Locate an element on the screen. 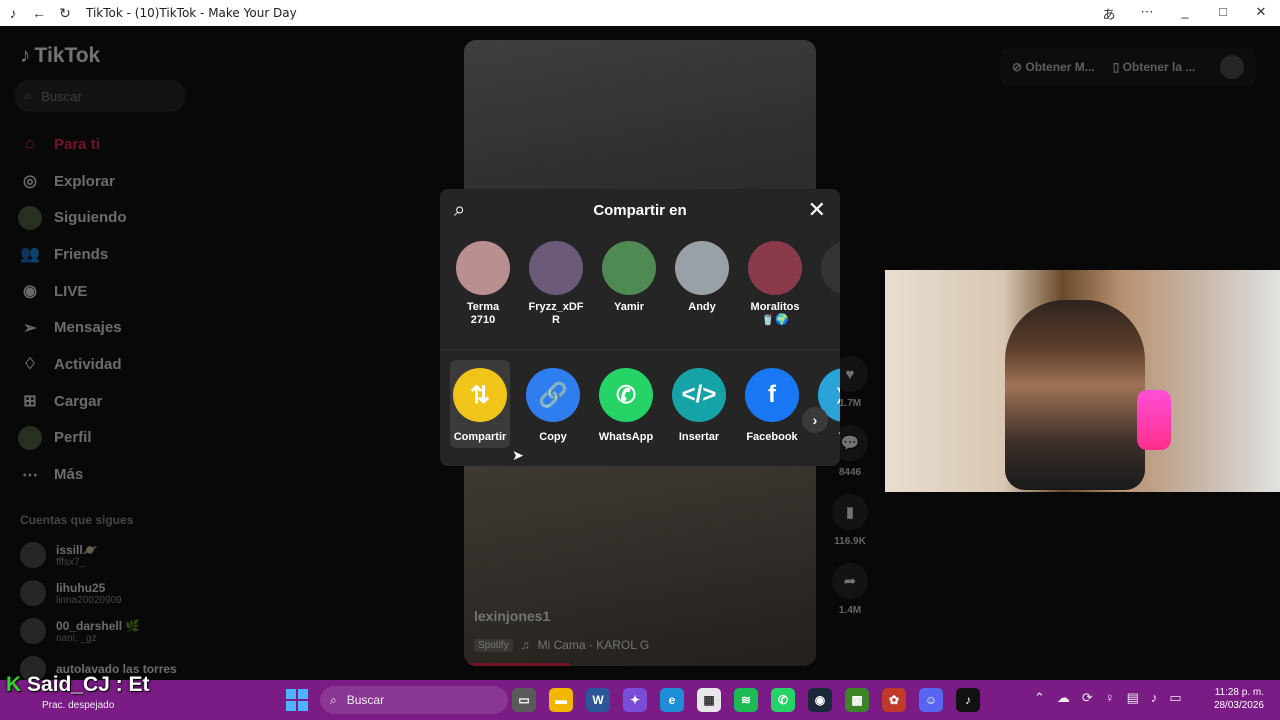  whatsapp-icon: ✆ is located at coordinates (626, 395).